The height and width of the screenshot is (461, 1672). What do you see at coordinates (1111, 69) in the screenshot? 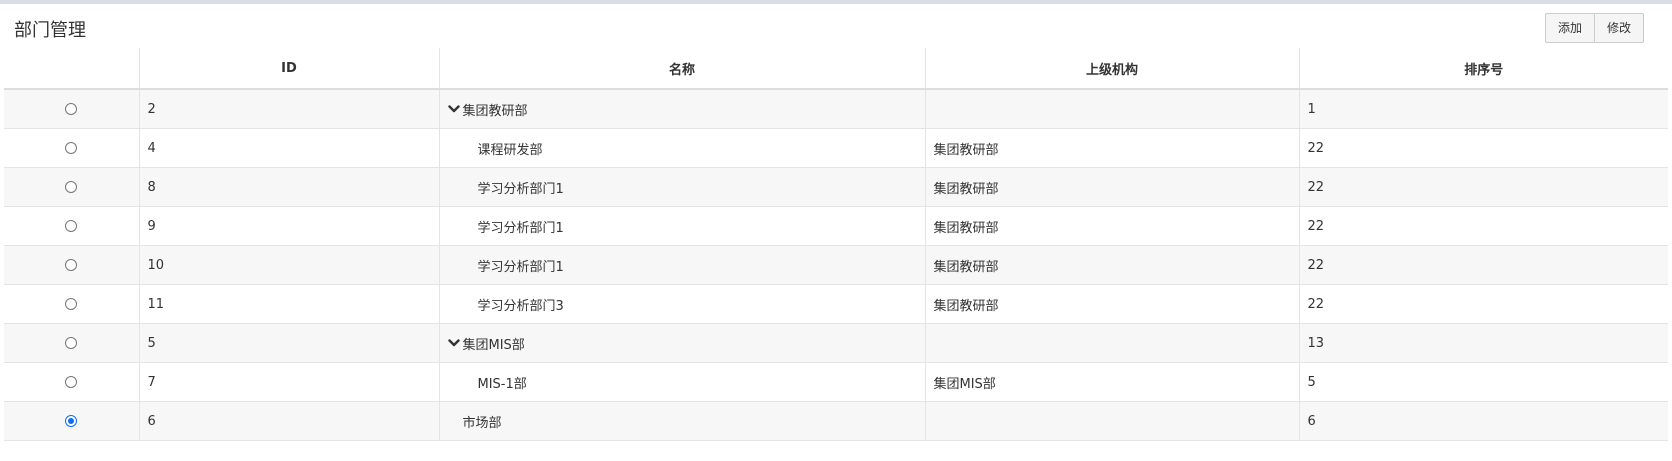
I see `column-header-parent: 上级机构` at bounding box center [1111, 69].